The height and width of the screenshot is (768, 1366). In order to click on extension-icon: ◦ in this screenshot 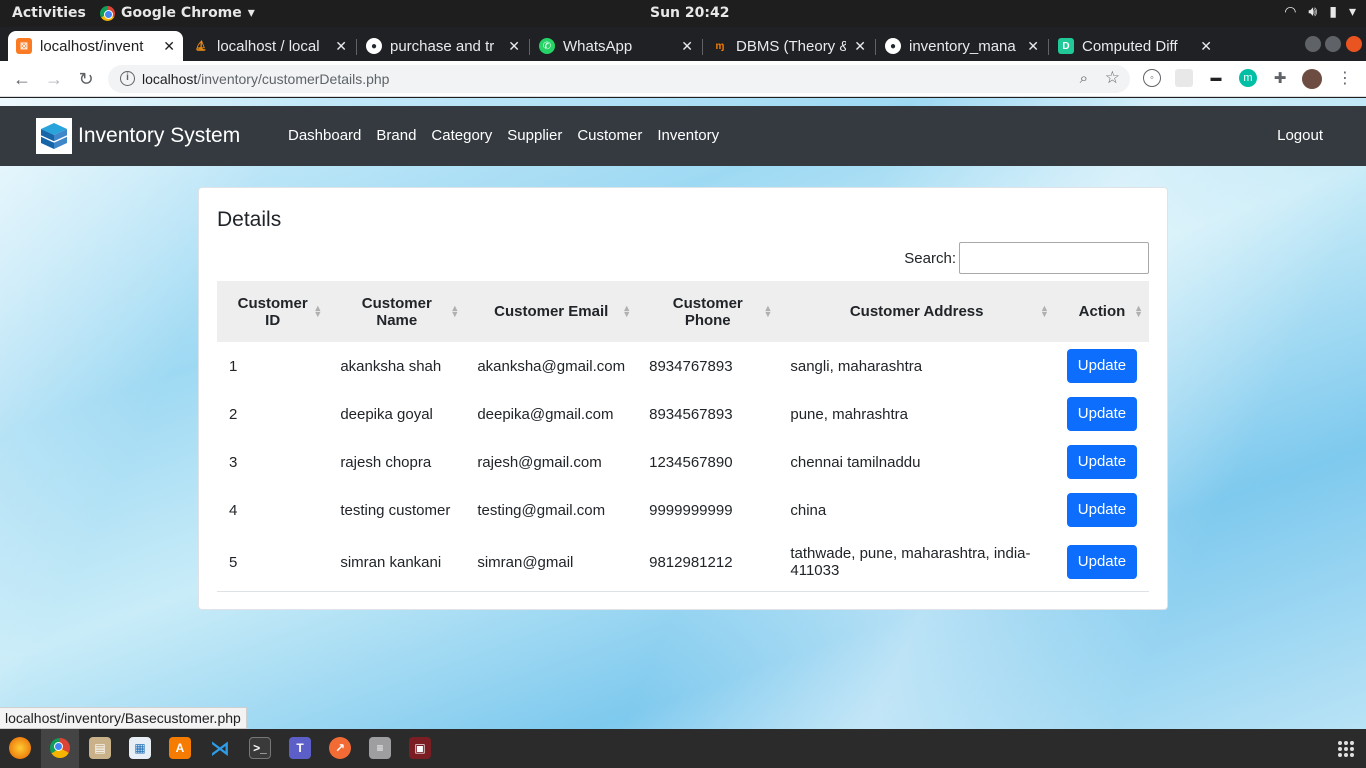, I will do `click(1152, 78)`.